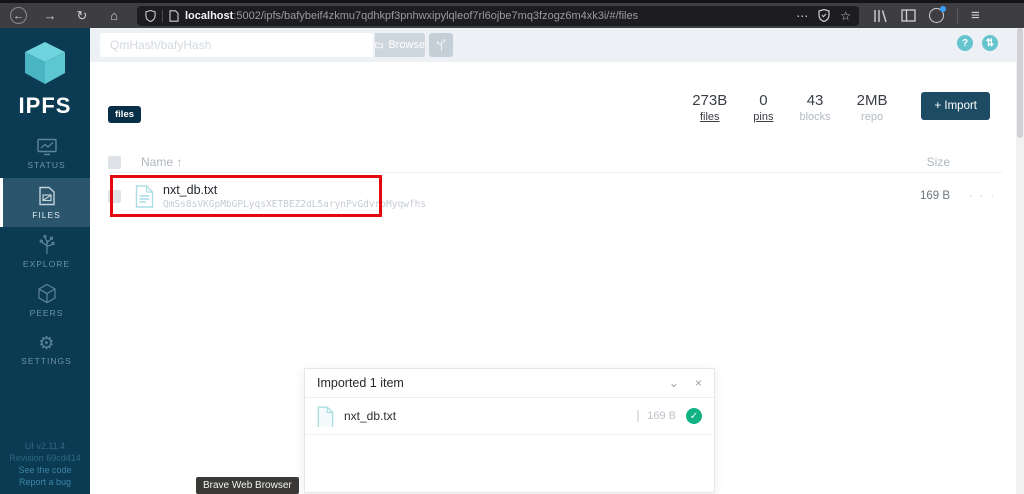 The width and height of the screenshot is (1024, 494). I want to click on imported-file-name: nxt_db.txt, so click(370, 416).